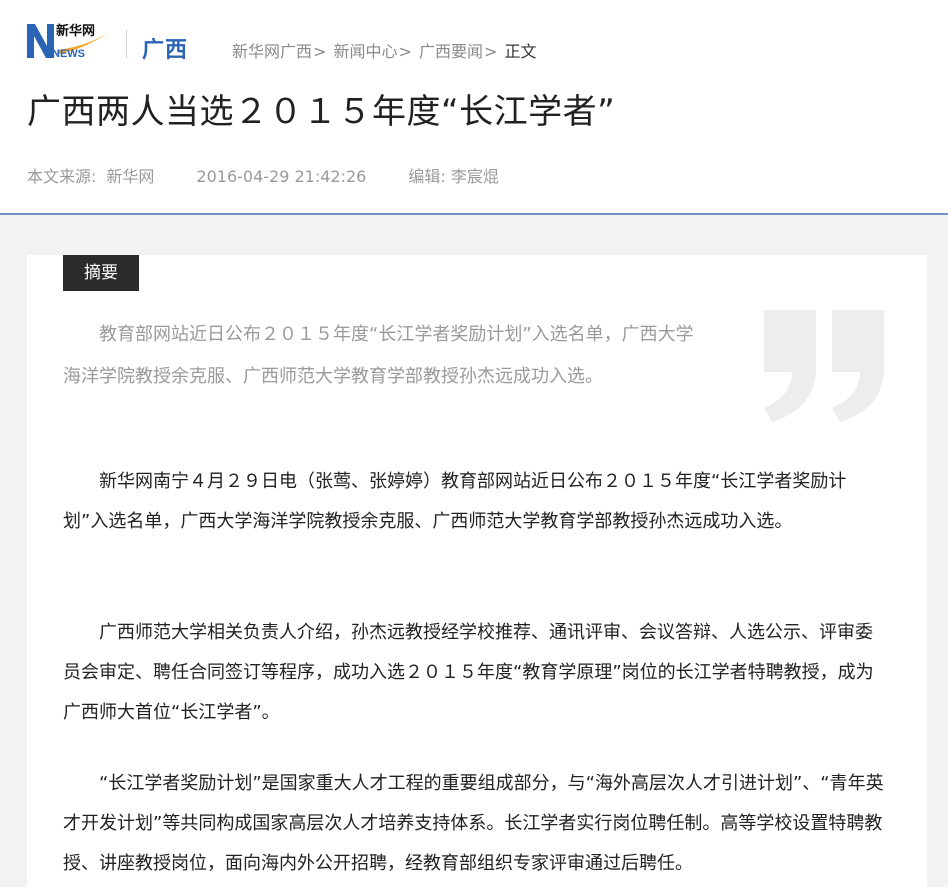  What do you see at coordinates (126, 44) in the screenshot?
I see `logo-divider` at bounding box center [126, 44].